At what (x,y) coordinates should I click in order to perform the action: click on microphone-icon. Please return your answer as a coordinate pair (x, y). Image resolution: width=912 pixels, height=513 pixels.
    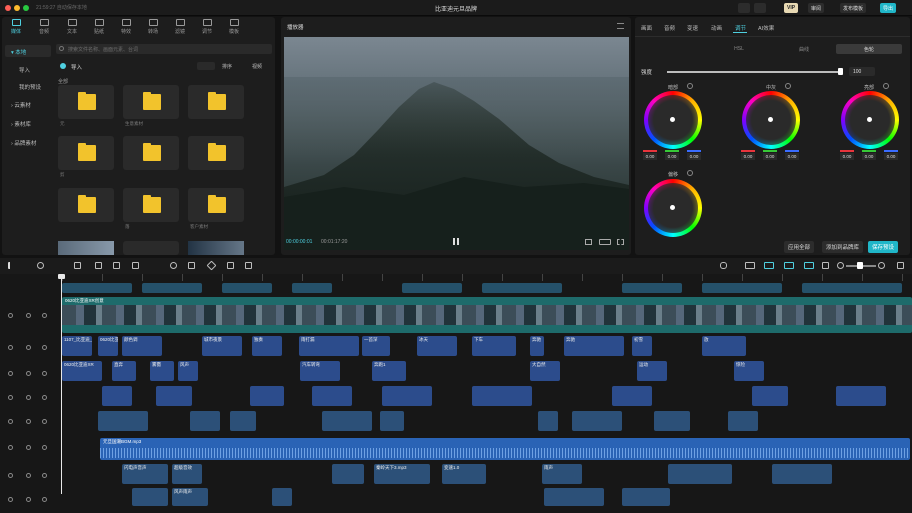
    Looking at the image, I should click on (723, 265).